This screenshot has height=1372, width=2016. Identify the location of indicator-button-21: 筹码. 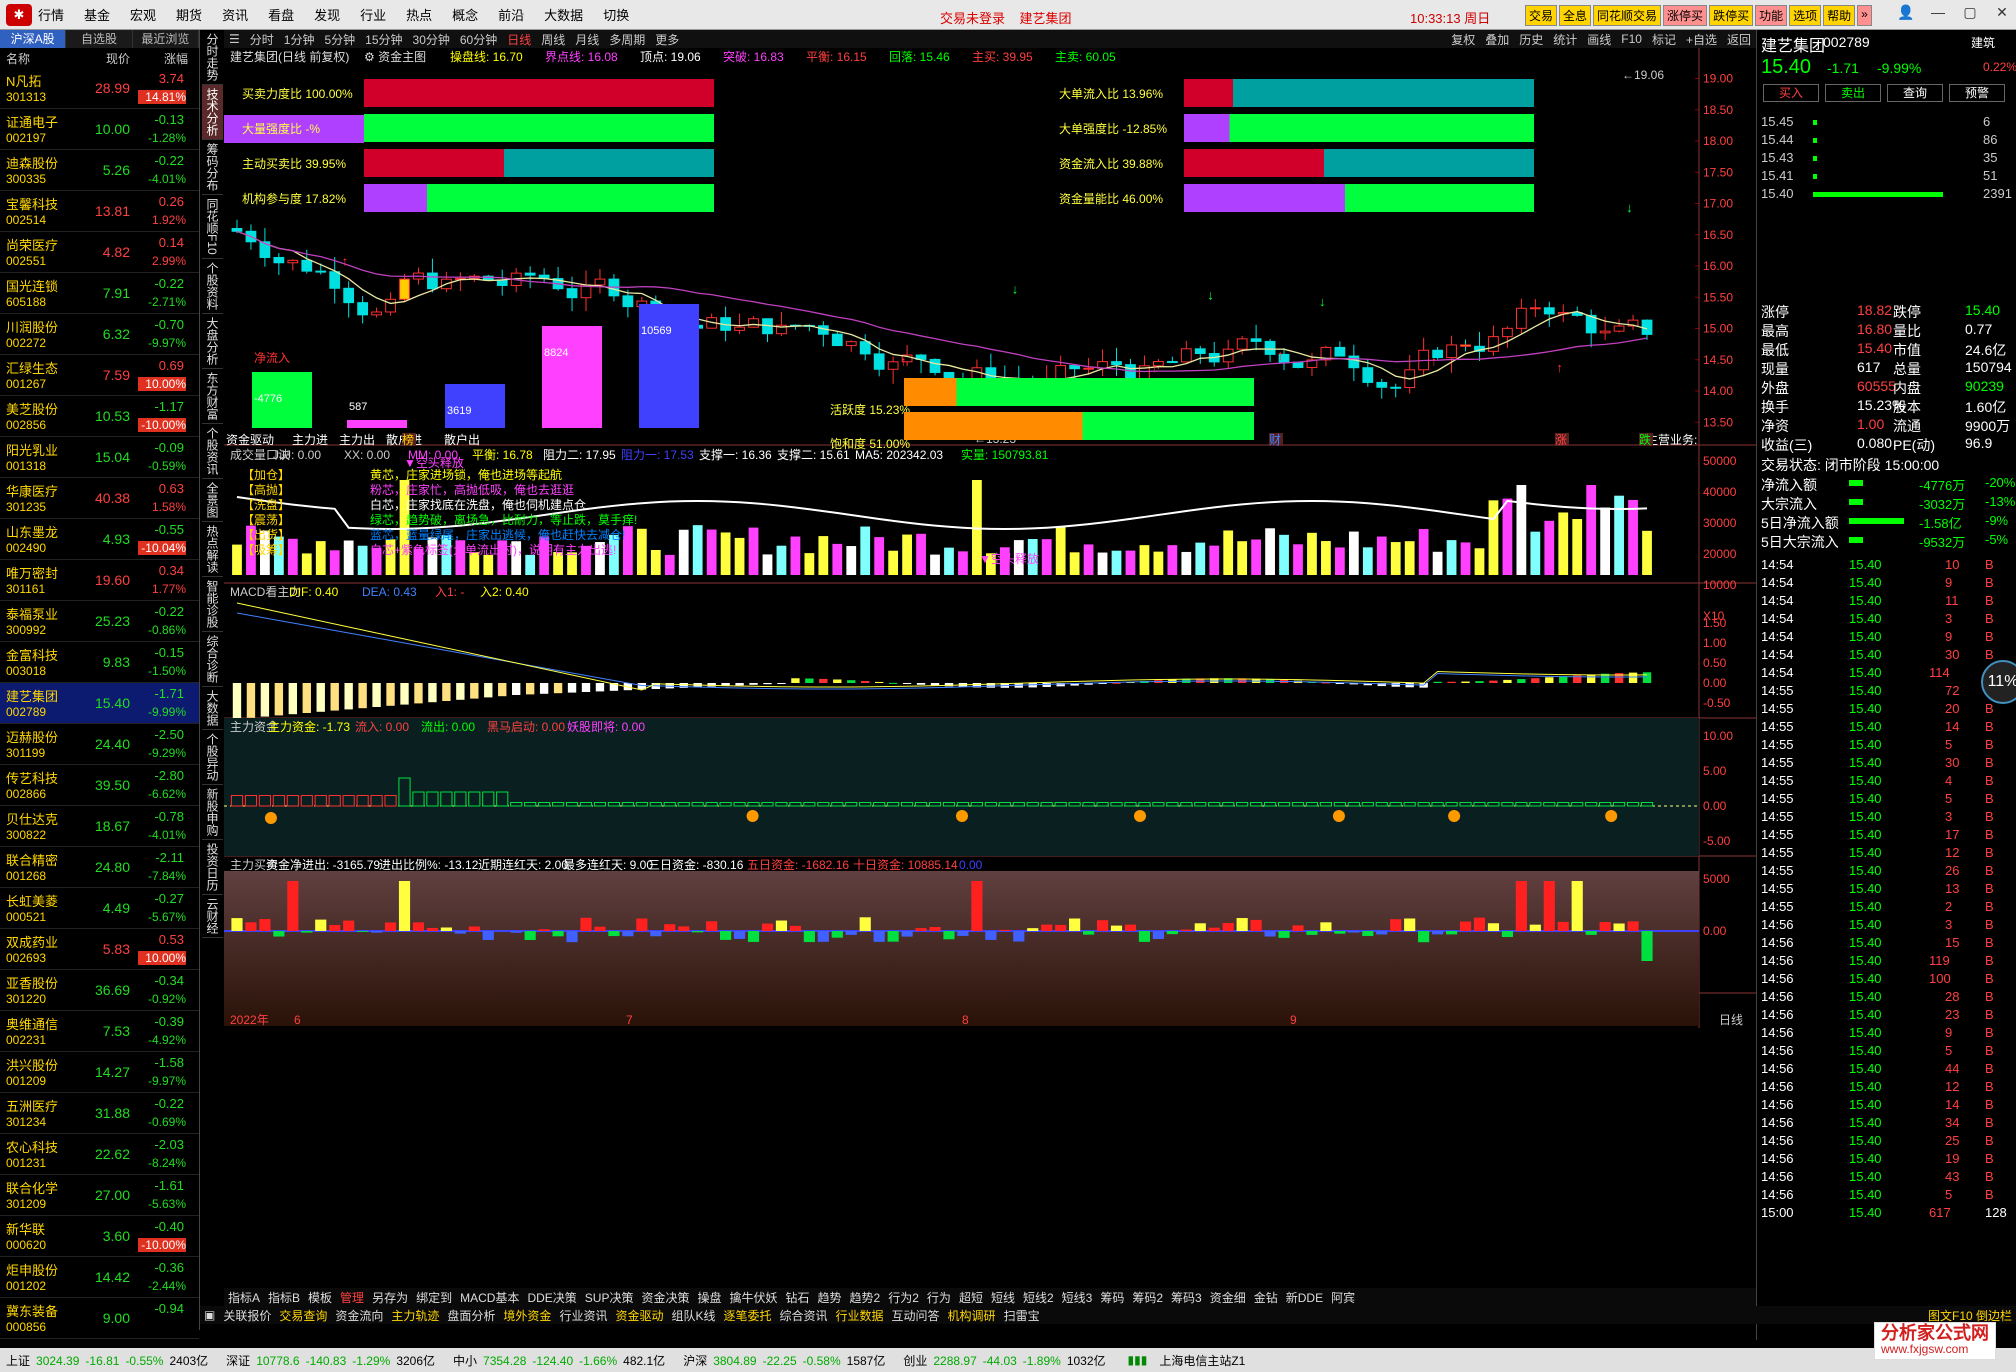
(1112, 1297).